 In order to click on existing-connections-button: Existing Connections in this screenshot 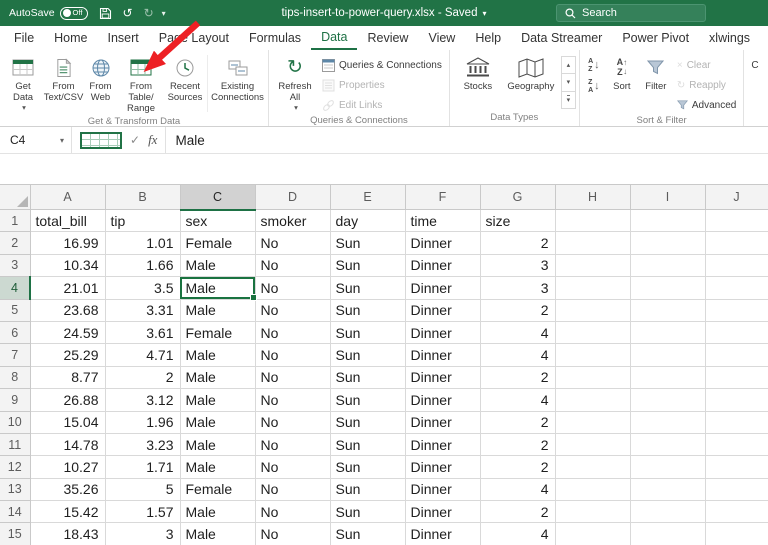, I will do `click(237, 83)`.